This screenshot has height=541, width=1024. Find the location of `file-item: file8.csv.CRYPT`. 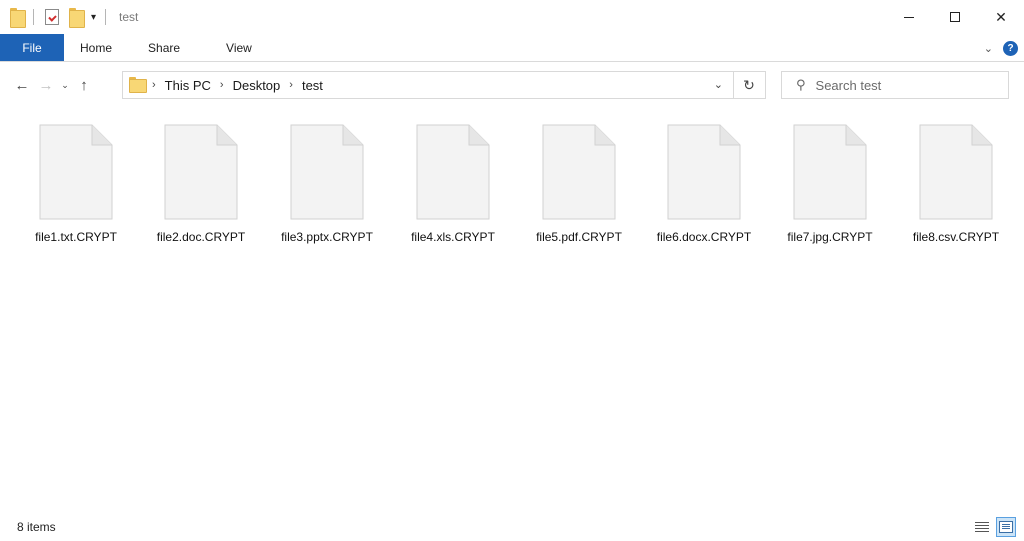

file-item: file8.csv.CRYPT is located at coordinates (956, 184).